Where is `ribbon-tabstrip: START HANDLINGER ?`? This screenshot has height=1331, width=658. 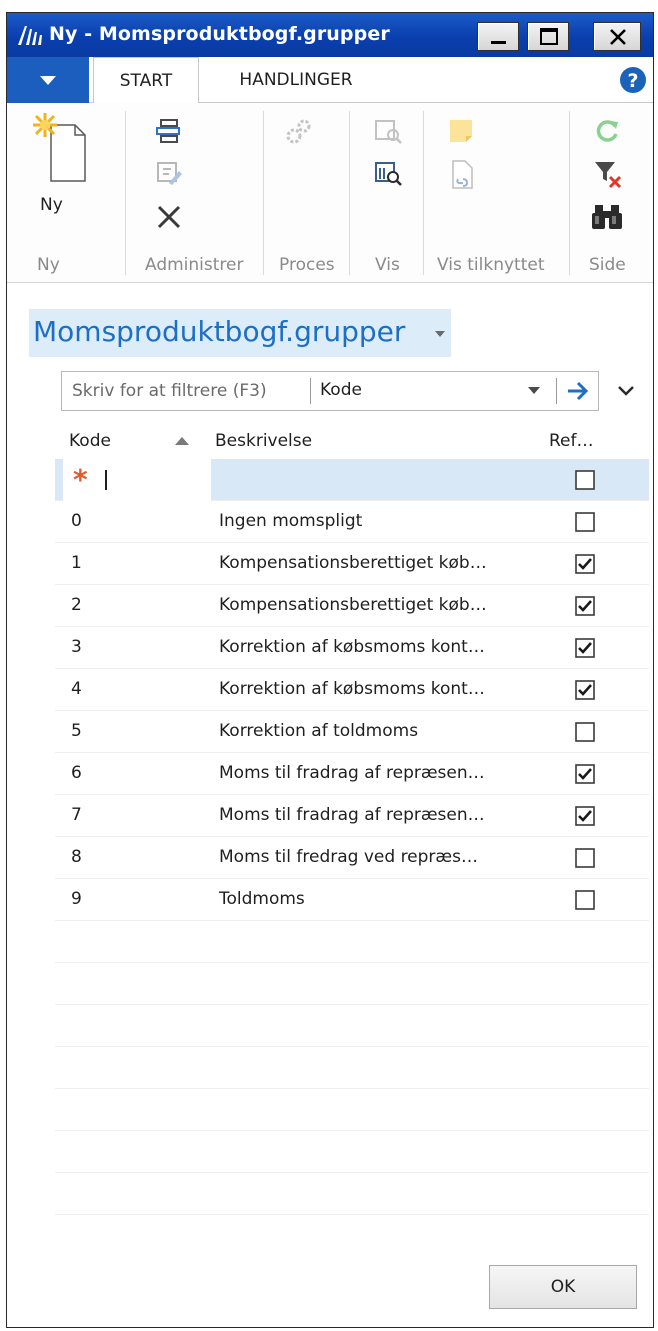 ribbon-tabstrip: START HANDLINGER ? is located at coordinates (330, 80).